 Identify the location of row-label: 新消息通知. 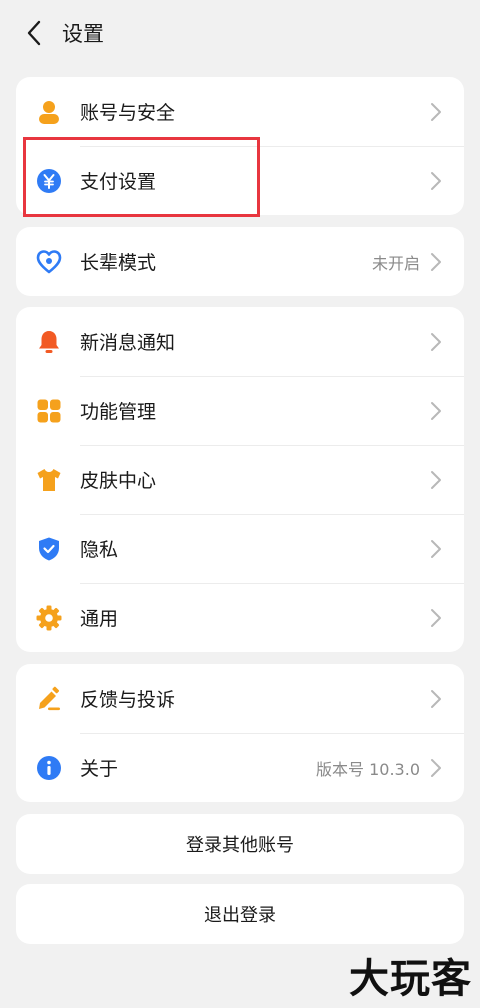
(128, 343).